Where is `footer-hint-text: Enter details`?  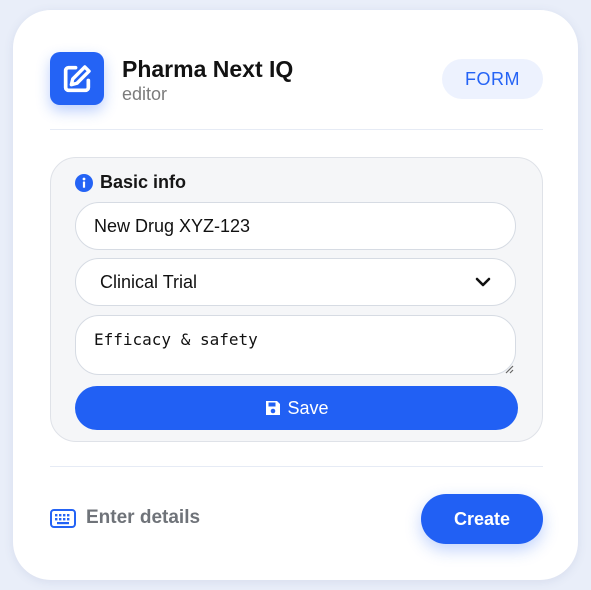 footer-hint-text: Enter details is located at coordinates (143, 517).